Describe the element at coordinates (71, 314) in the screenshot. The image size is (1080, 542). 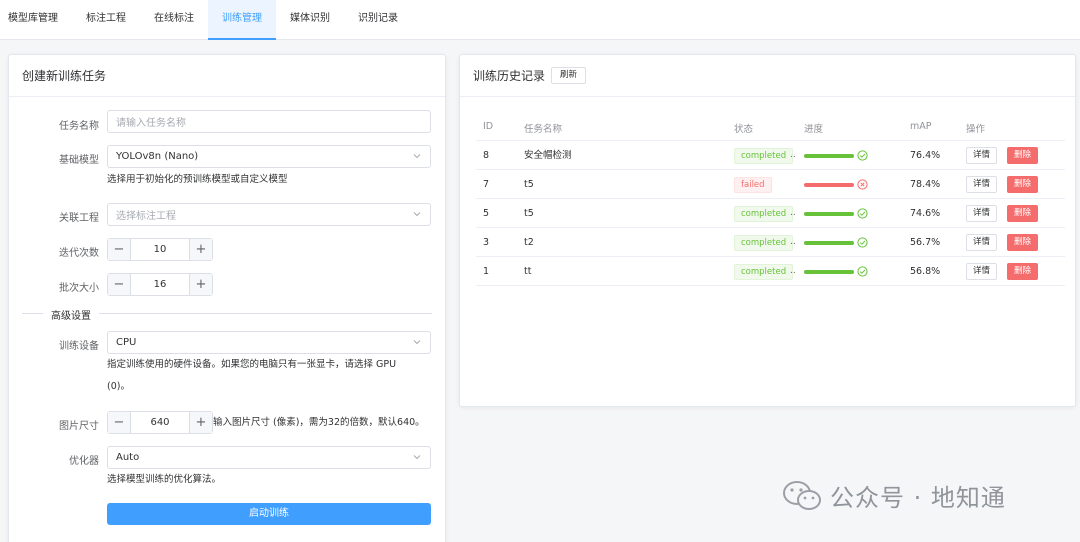
I see `advanced-settings-label: 高级设置` at that location.